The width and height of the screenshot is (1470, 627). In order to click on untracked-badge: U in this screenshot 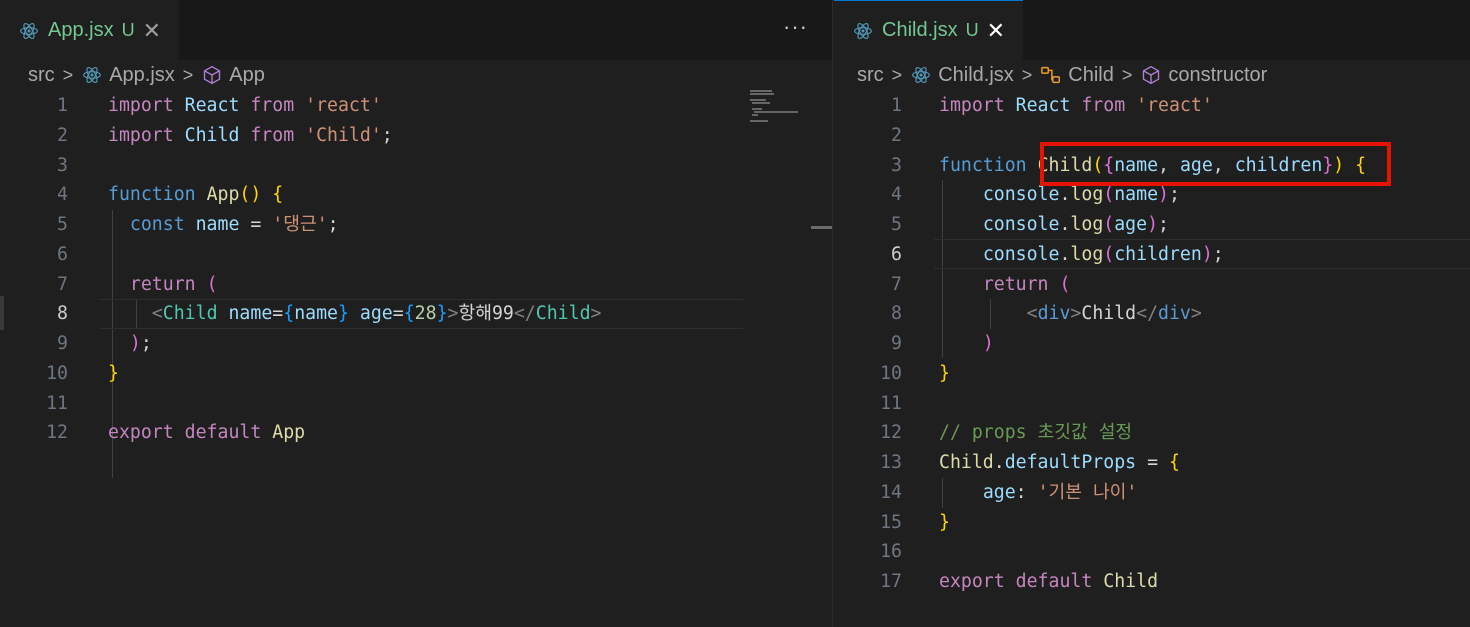, I will do `click(972, 30)`.